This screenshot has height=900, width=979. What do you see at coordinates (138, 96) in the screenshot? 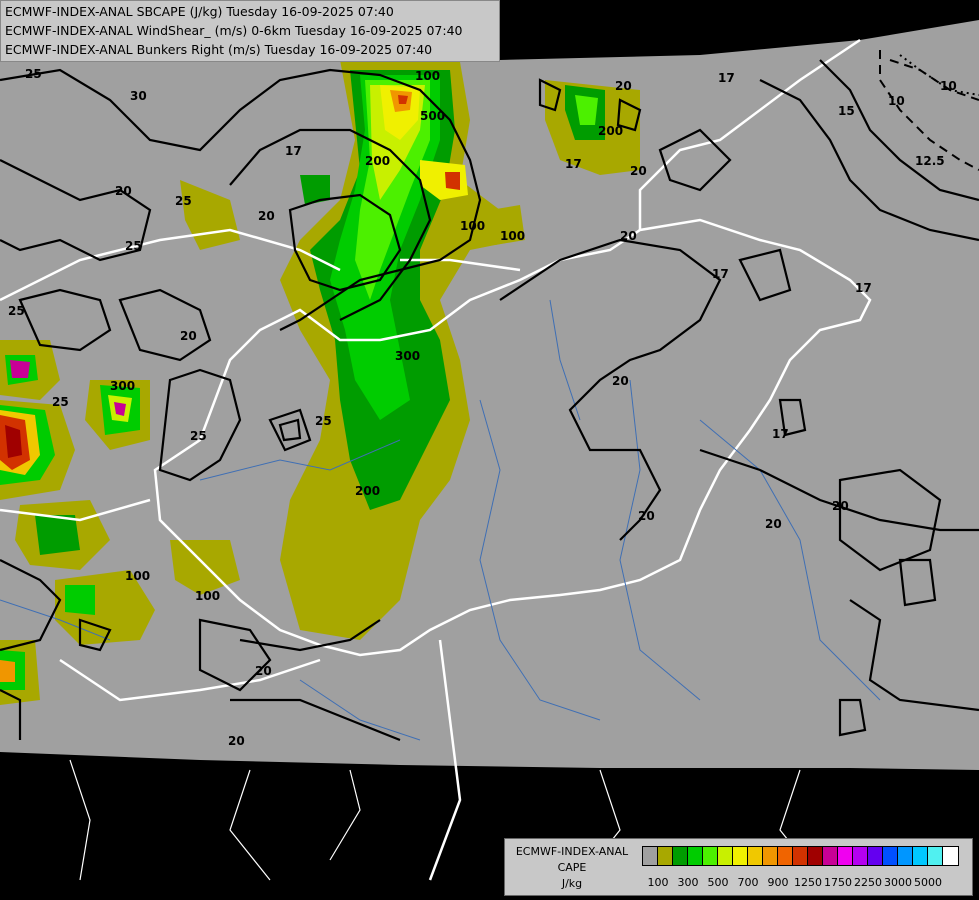
I see `contour-label: 30` at bounding box center [138, 96].